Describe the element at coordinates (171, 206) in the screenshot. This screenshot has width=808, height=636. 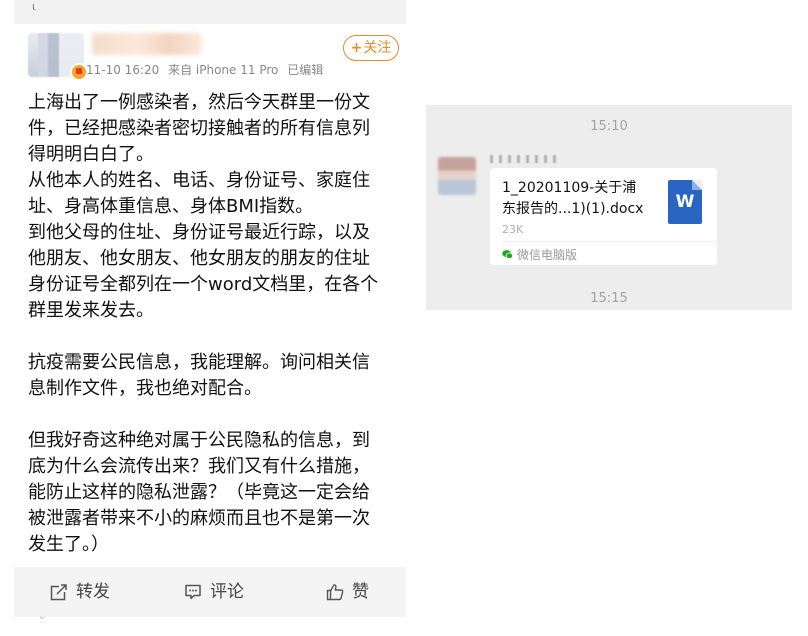
I see `post-line: 址、身高体重信息、身体BMI指数。` at that location.